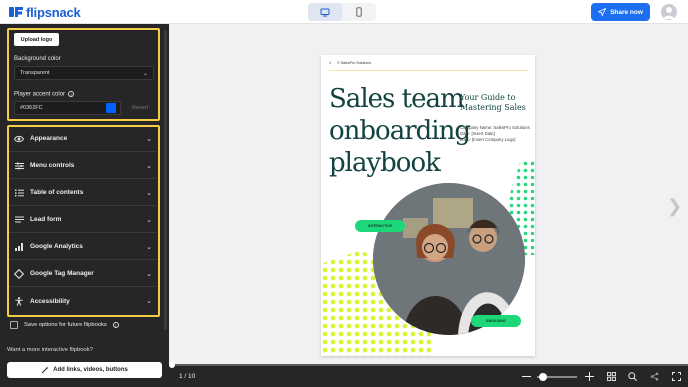 Image resolution: width=688 pixels, height=387 pixels. I want to click on section-appearance: Appearance ⌄, so click(83, 139).